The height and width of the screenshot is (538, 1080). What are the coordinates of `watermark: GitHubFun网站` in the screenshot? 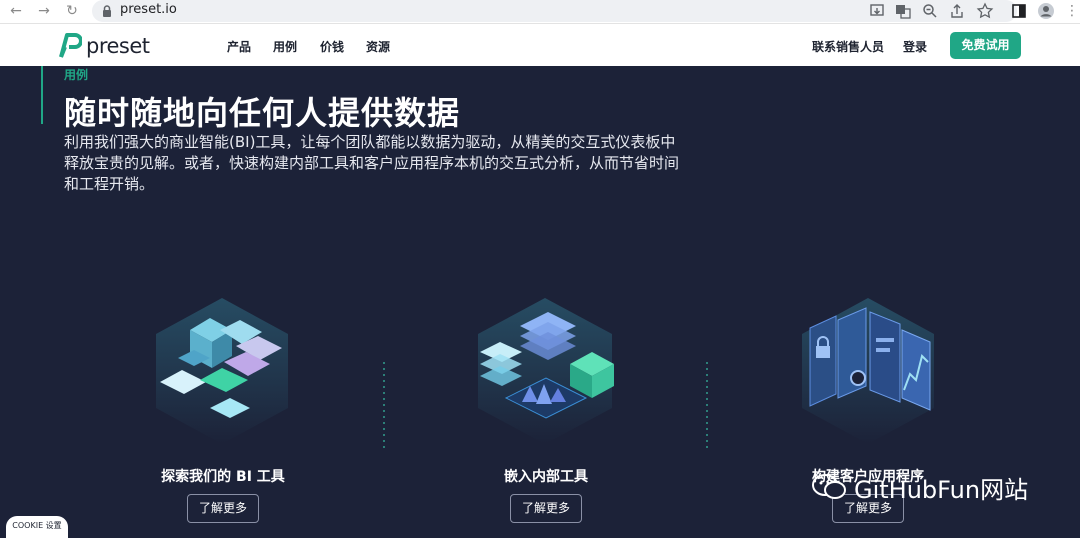 It's located at (920, 488).